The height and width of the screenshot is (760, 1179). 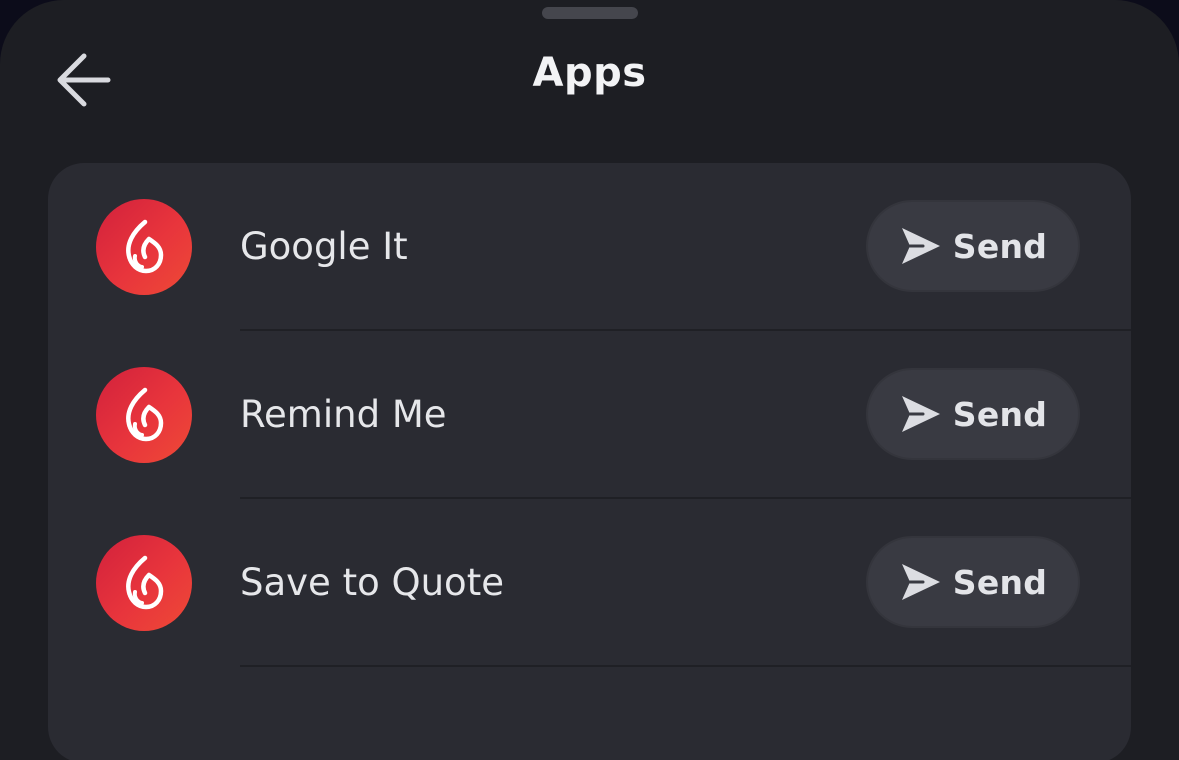 What do you see at coordinates (590, 13) in the screenshot?
I see `sheet-drag-handle` at bounding box center [590, 13].